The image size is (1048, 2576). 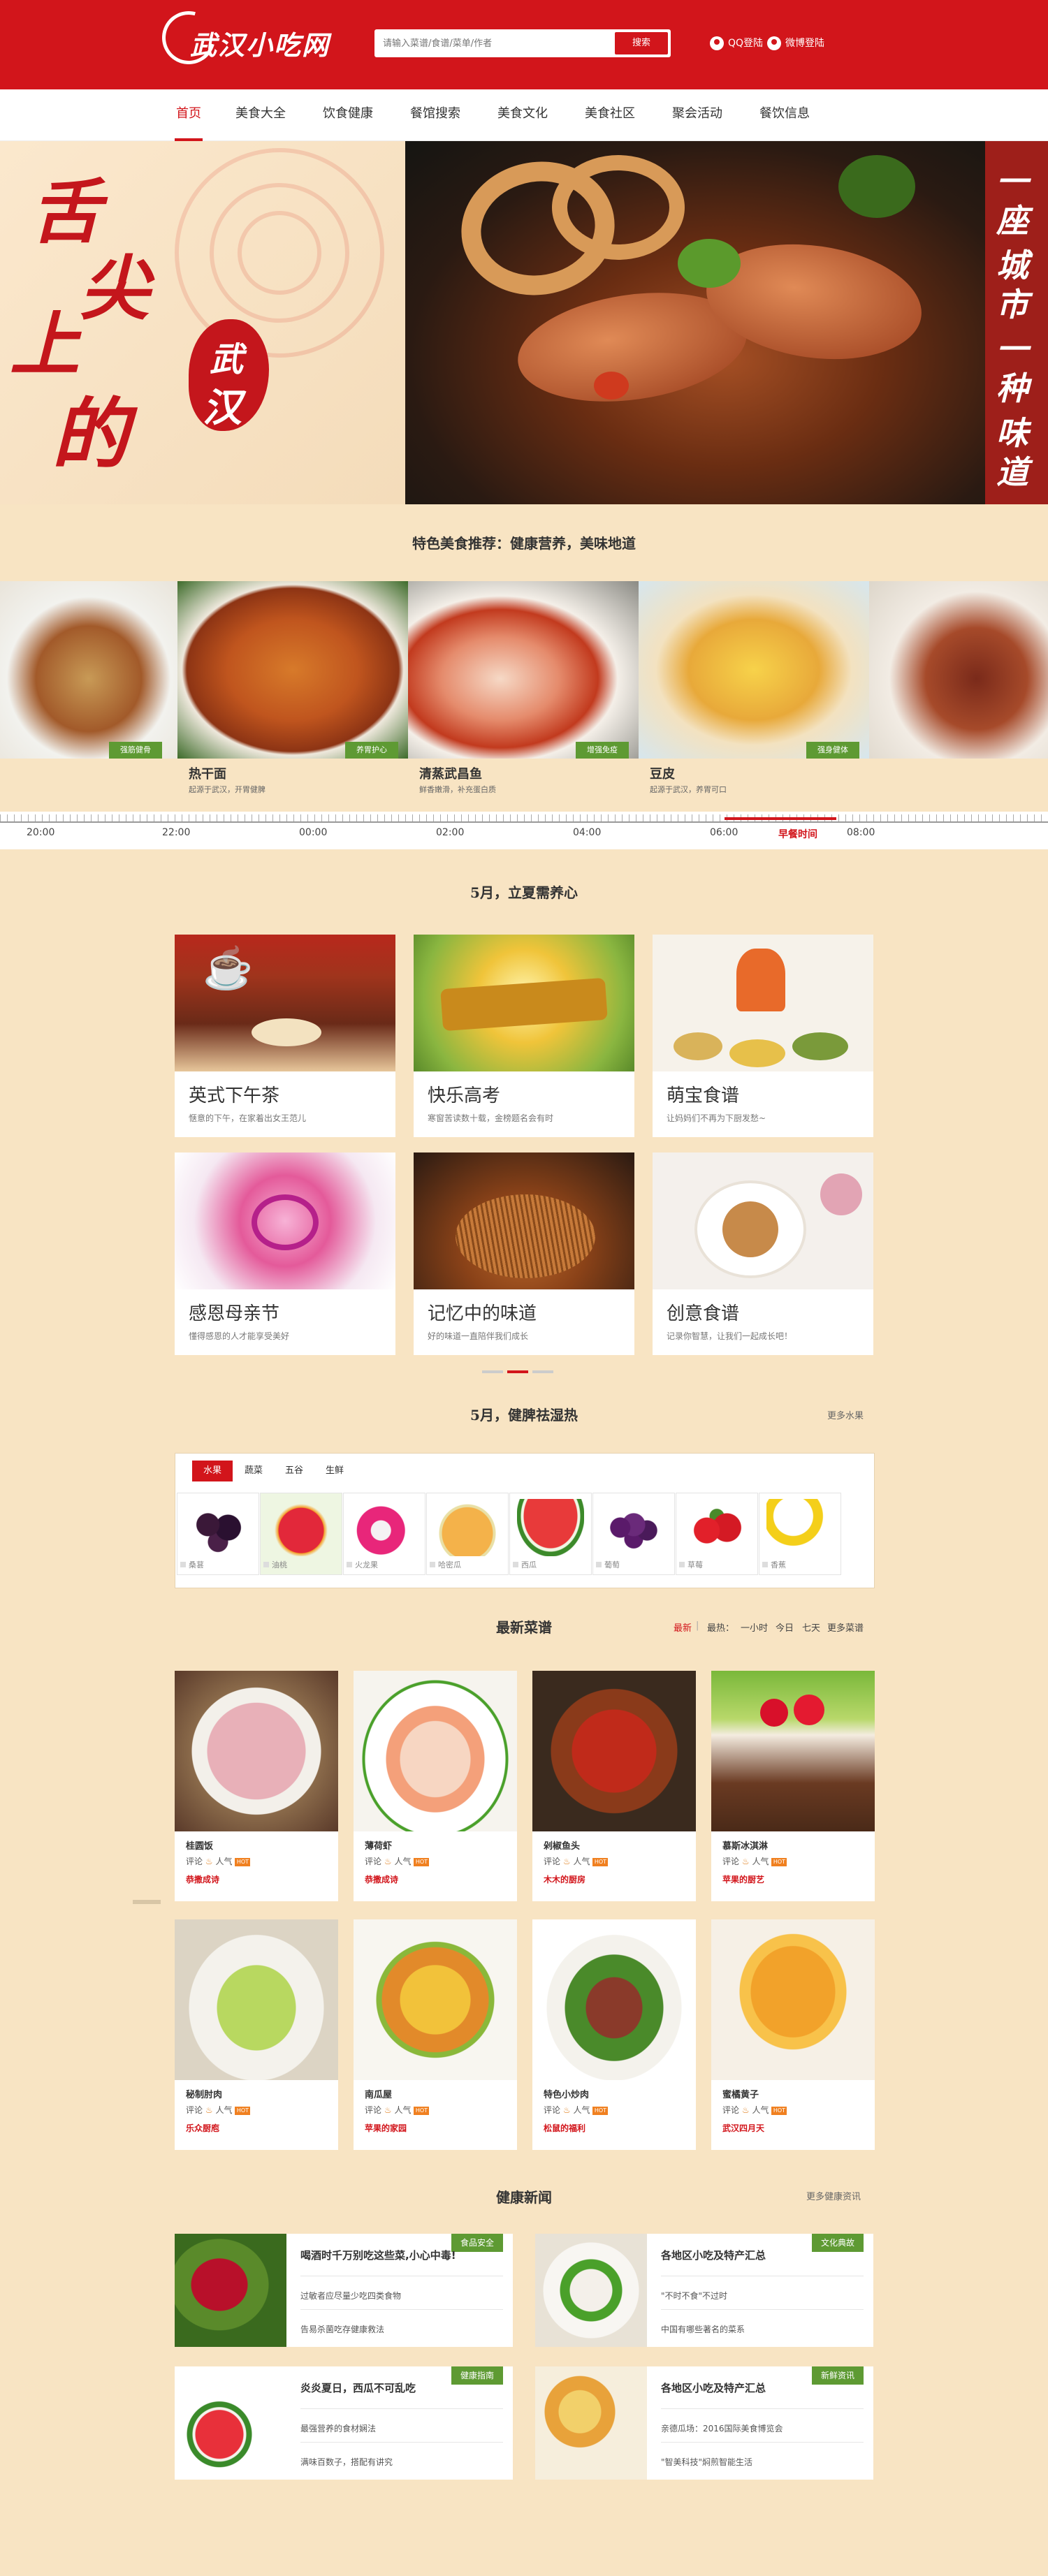 What do you see at coordinates (294, 1471) in the screenshot?
I see `tab-grain: 五谷` at bounding box center [294, 1471].